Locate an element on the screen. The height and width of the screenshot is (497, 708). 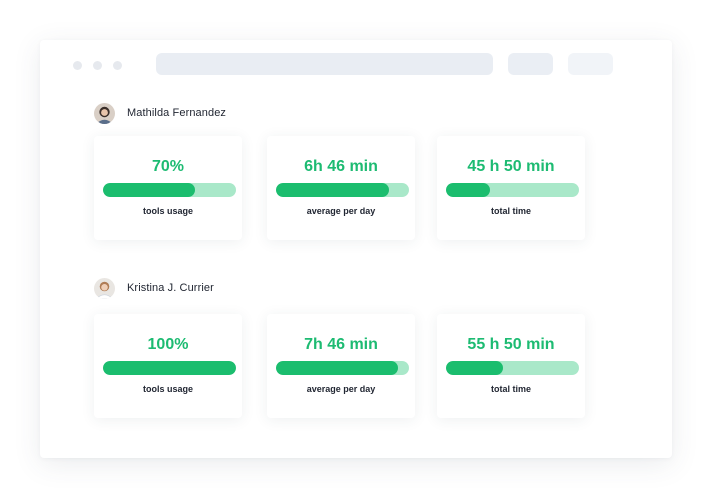
stat-value: 7h 46 min is located at coordinates (341, 344).